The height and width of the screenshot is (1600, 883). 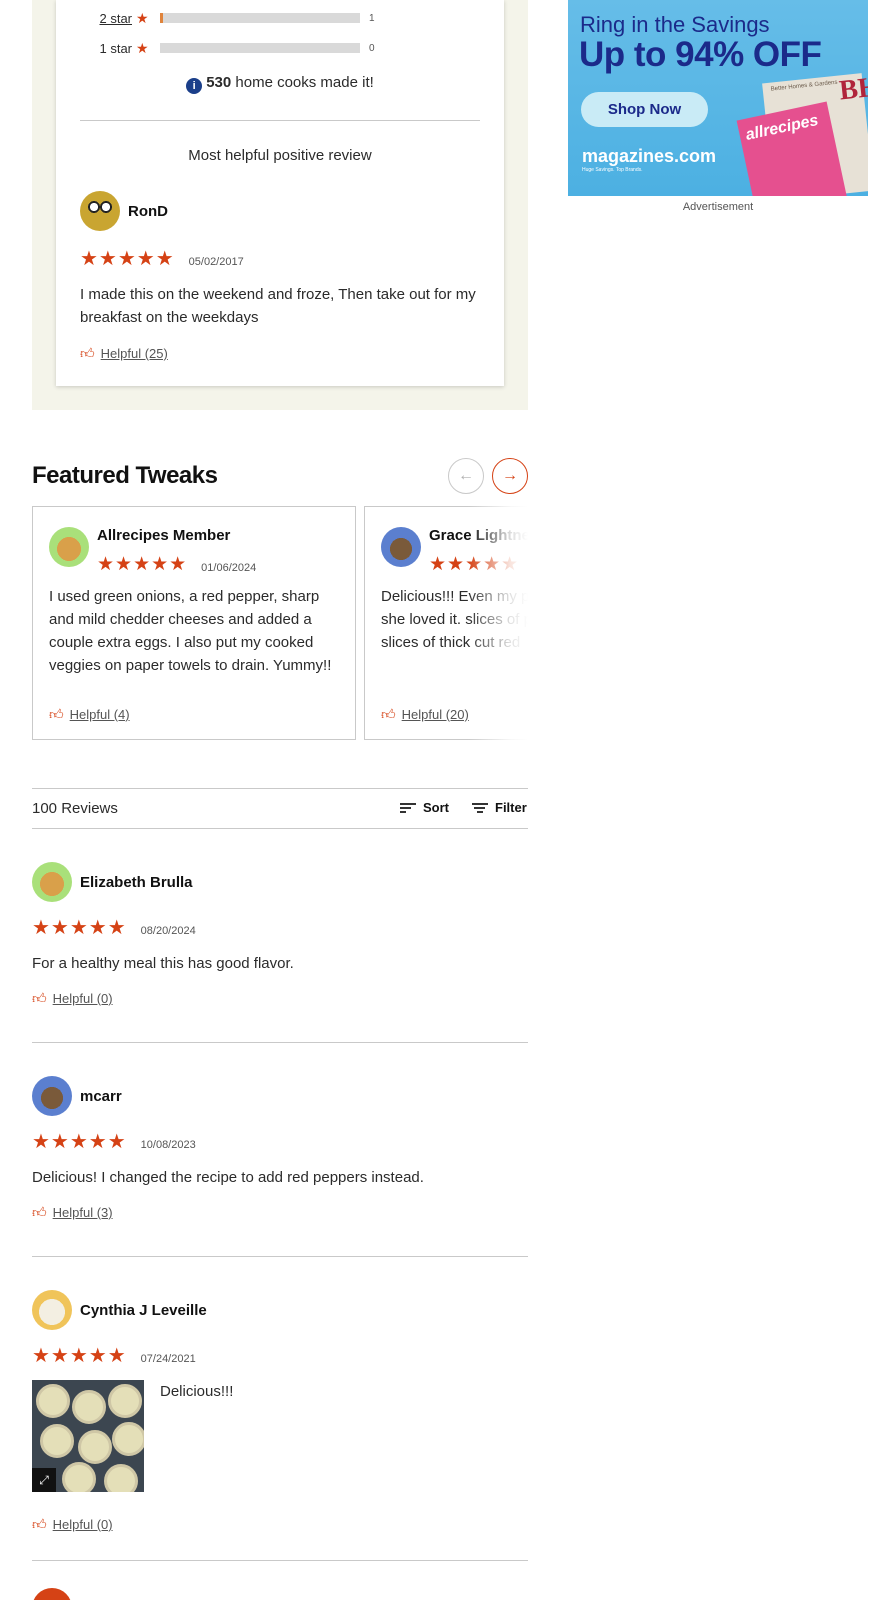 I want to click on review-date: 10/08/2023, so click(x=168, y=1145).